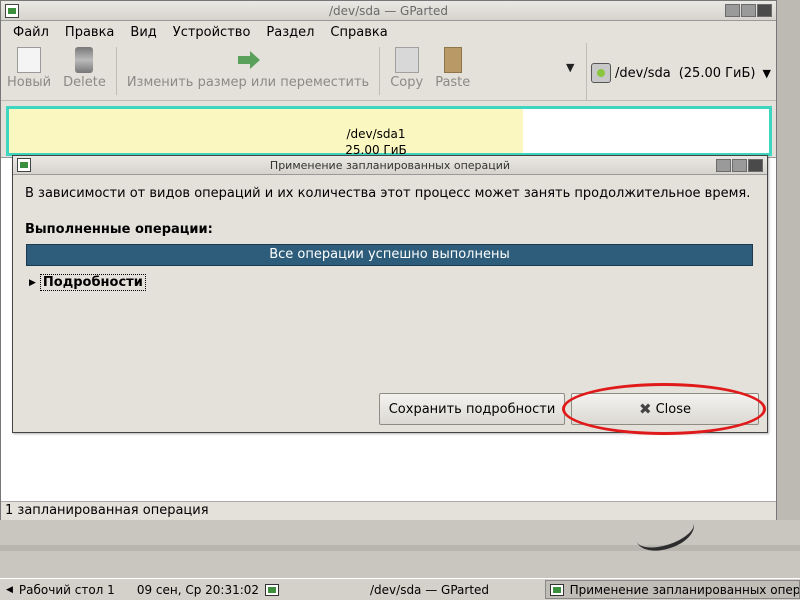 This screenshot has width=800, height=600. I want to click on taskbar-task-dialog: Применение запланированных опера, so click(672, 589).